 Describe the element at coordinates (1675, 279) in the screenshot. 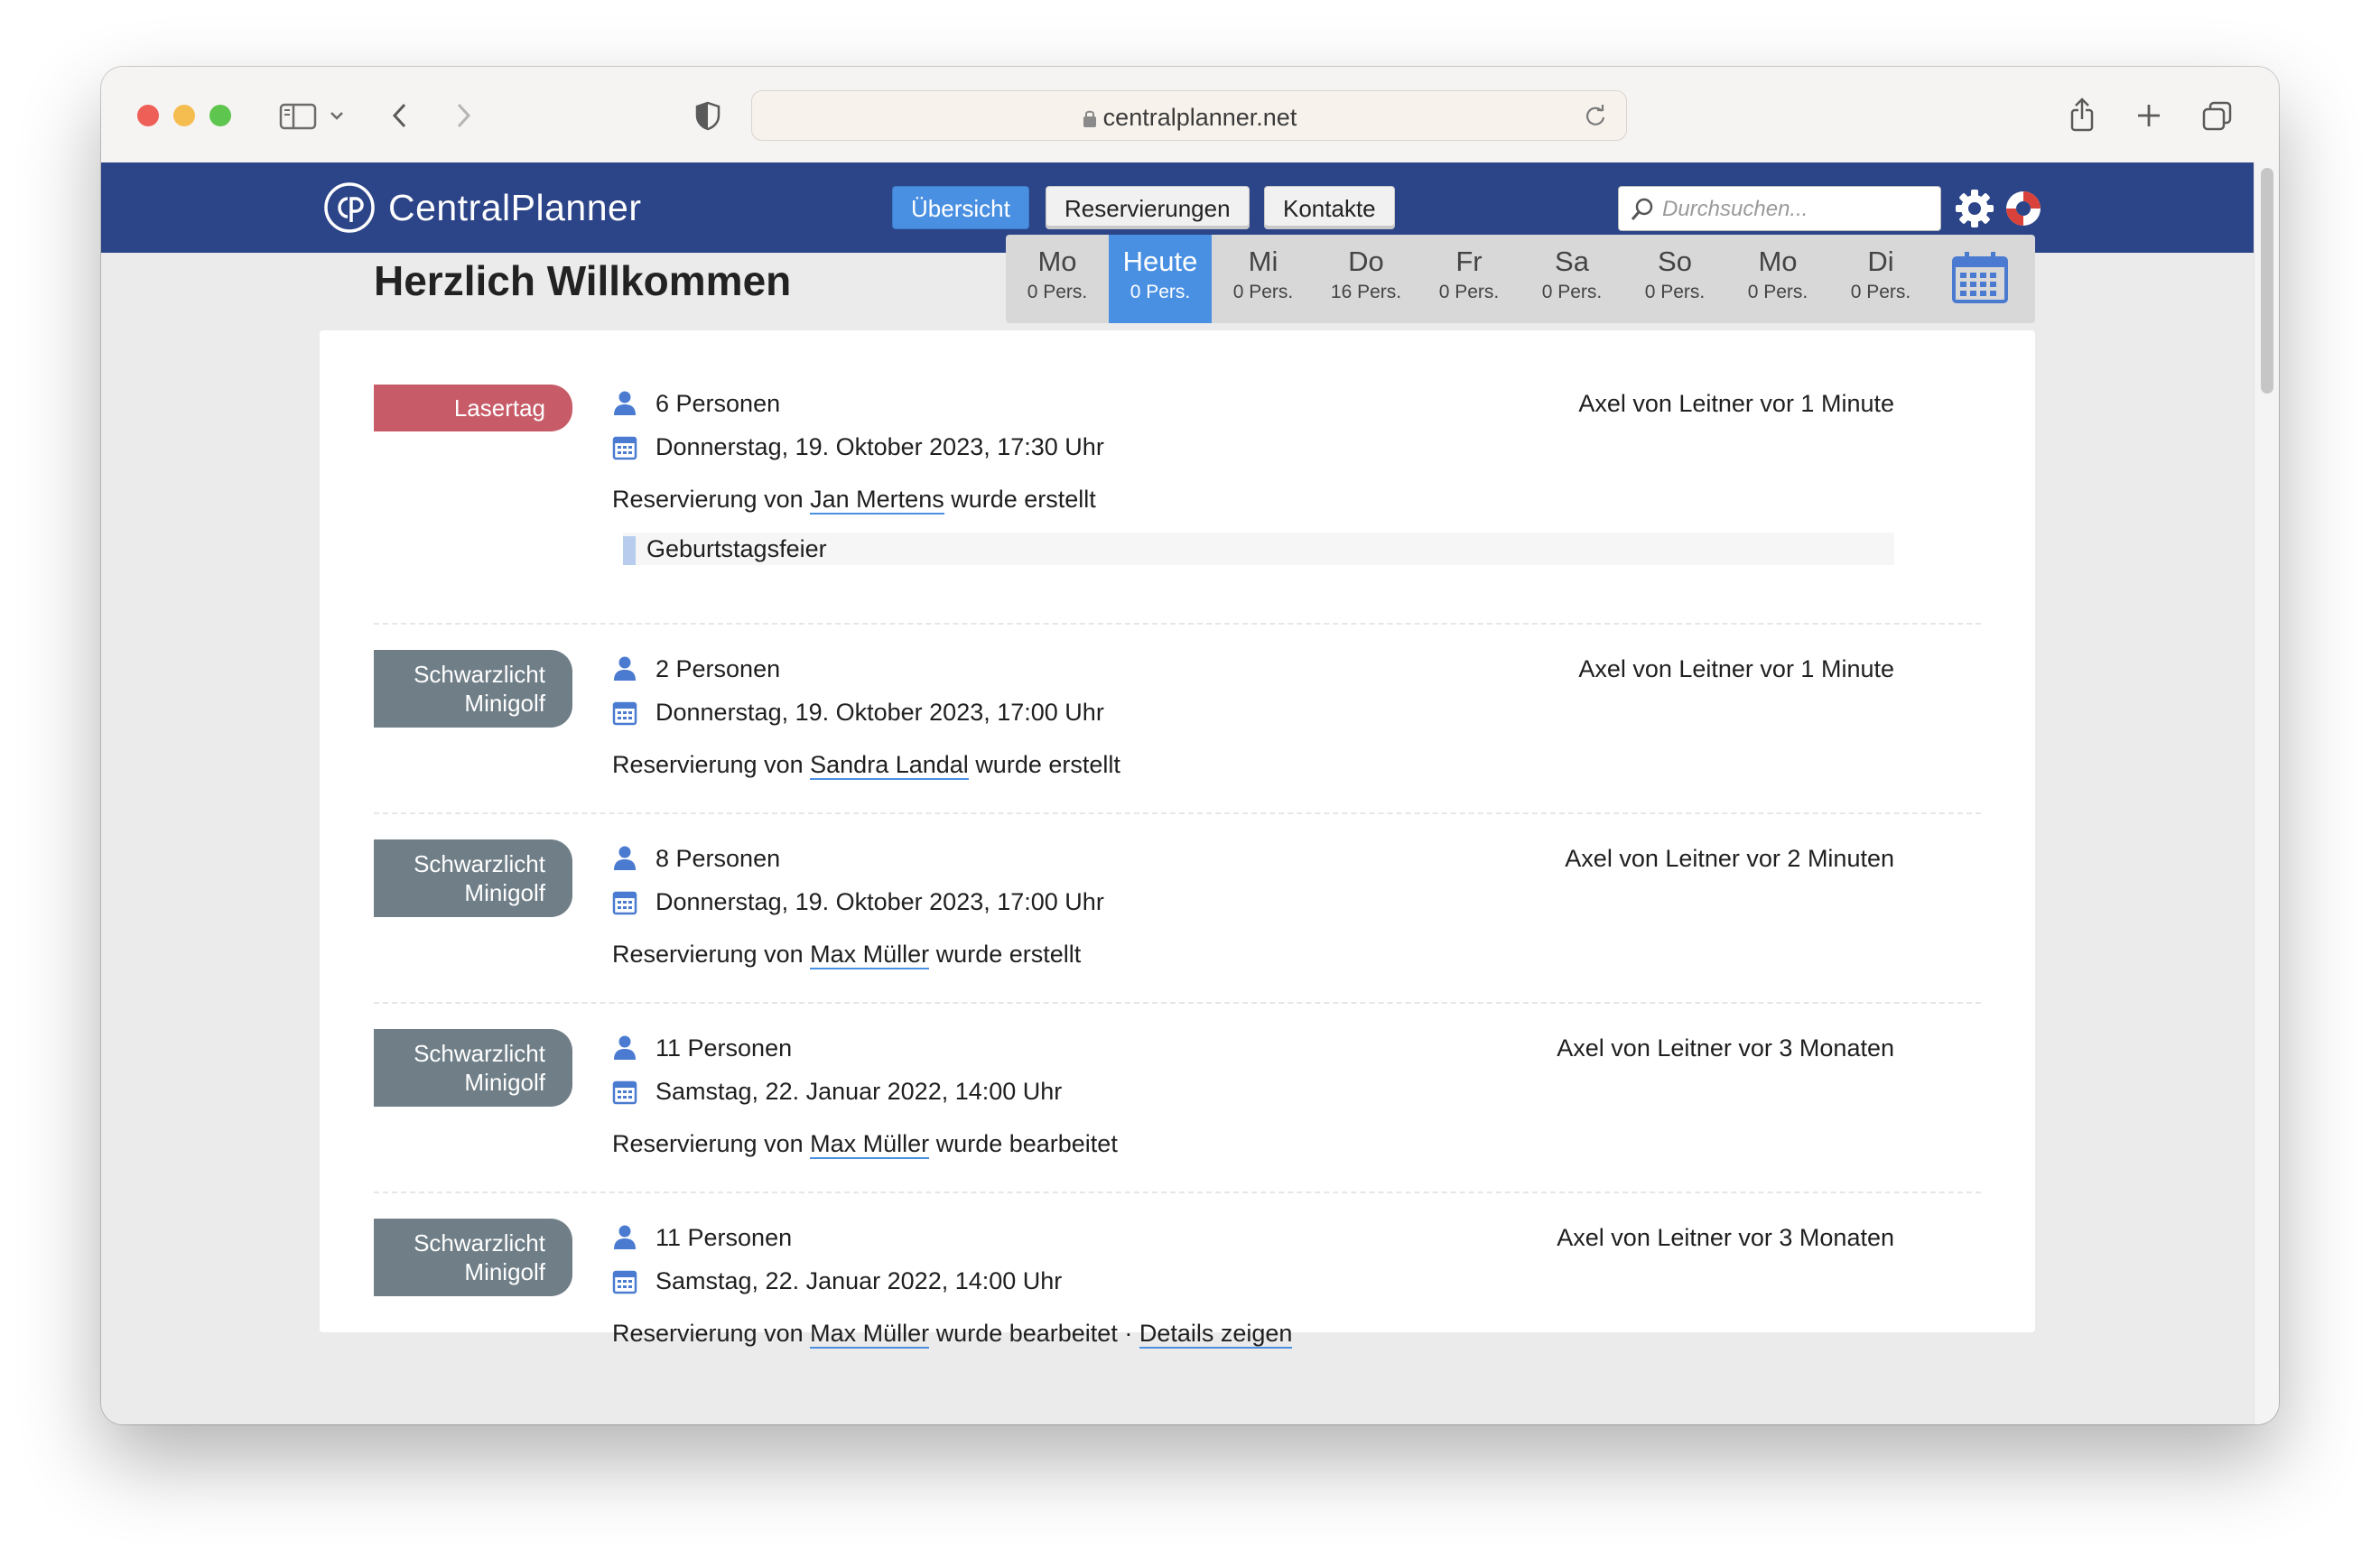

I see `day-tab: So 0 Pers.` at that location.